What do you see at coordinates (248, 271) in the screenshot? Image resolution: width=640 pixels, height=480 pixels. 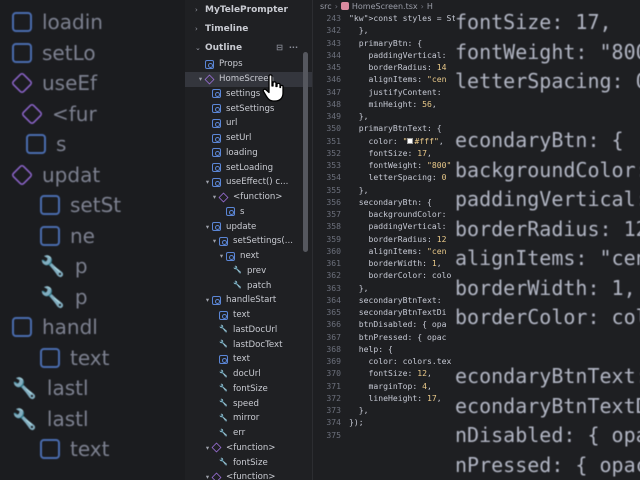 I see `outline-item: 🔧 prev` at bounding box center [248, 271].